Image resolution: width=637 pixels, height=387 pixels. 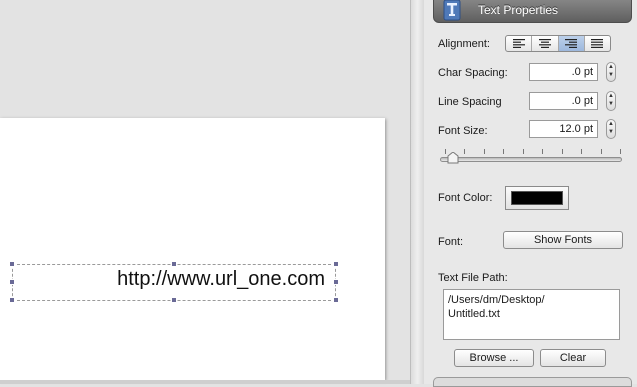 I want to click on line-spacing-label: Line Spacing, so click(x=470, y=102).